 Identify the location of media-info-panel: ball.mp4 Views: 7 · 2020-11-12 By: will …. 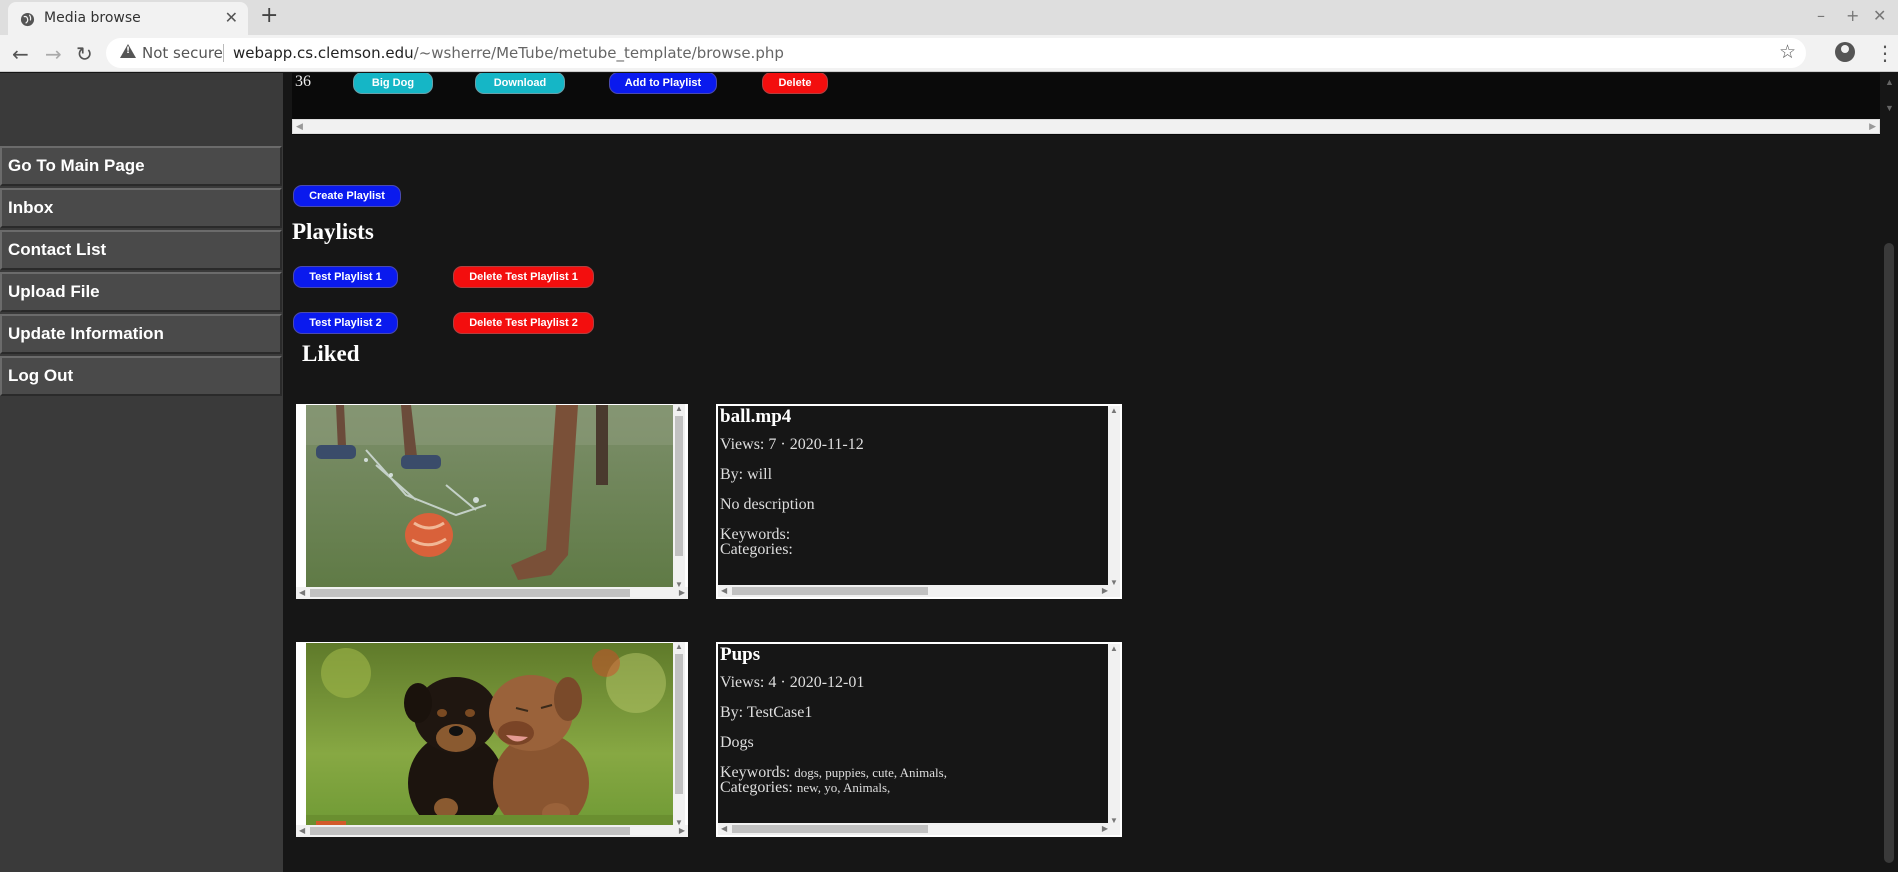
(919, 501).